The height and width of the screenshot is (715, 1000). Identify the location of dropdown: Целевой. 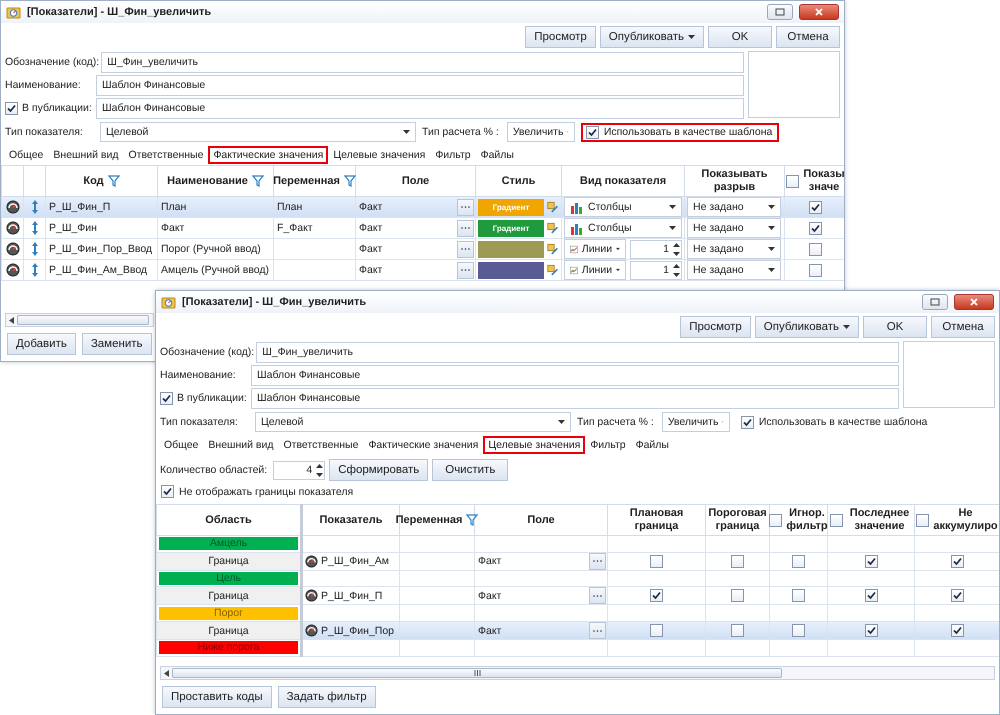
(413, 422).